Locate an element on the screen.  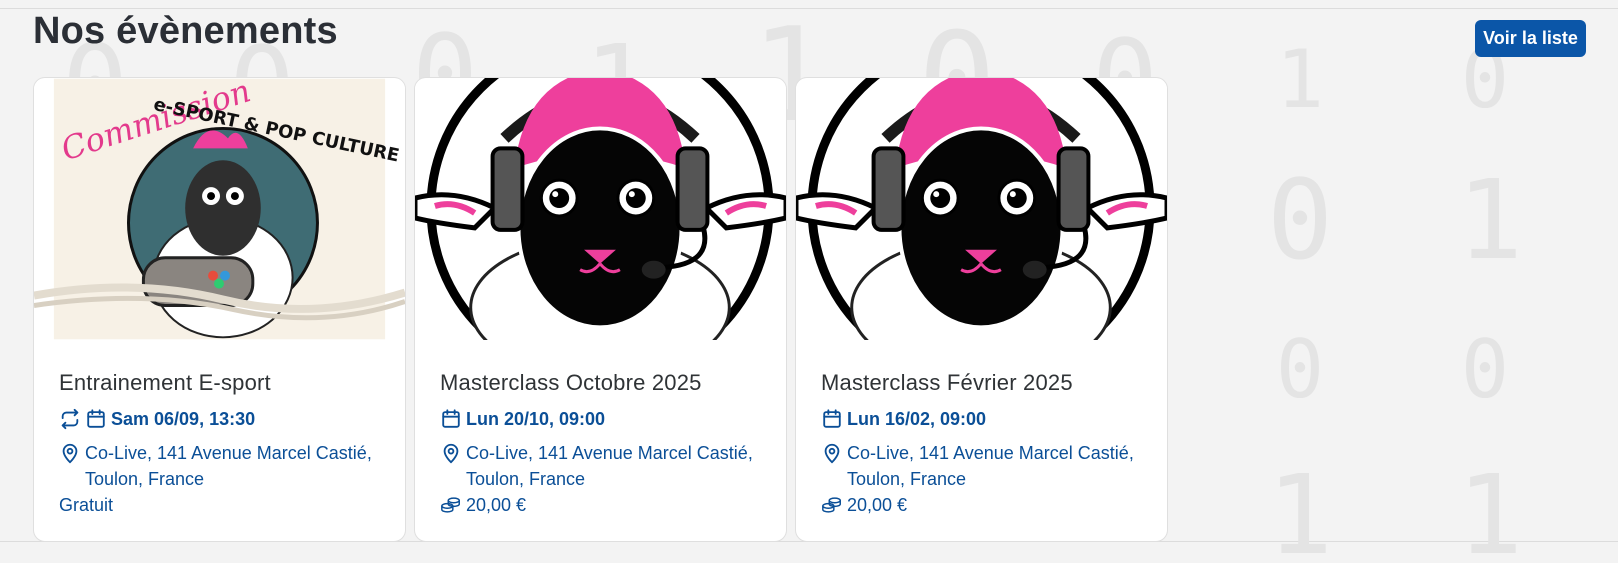
event-date: Sam 06/09, 13:30 is located at coordinates (183, 418).